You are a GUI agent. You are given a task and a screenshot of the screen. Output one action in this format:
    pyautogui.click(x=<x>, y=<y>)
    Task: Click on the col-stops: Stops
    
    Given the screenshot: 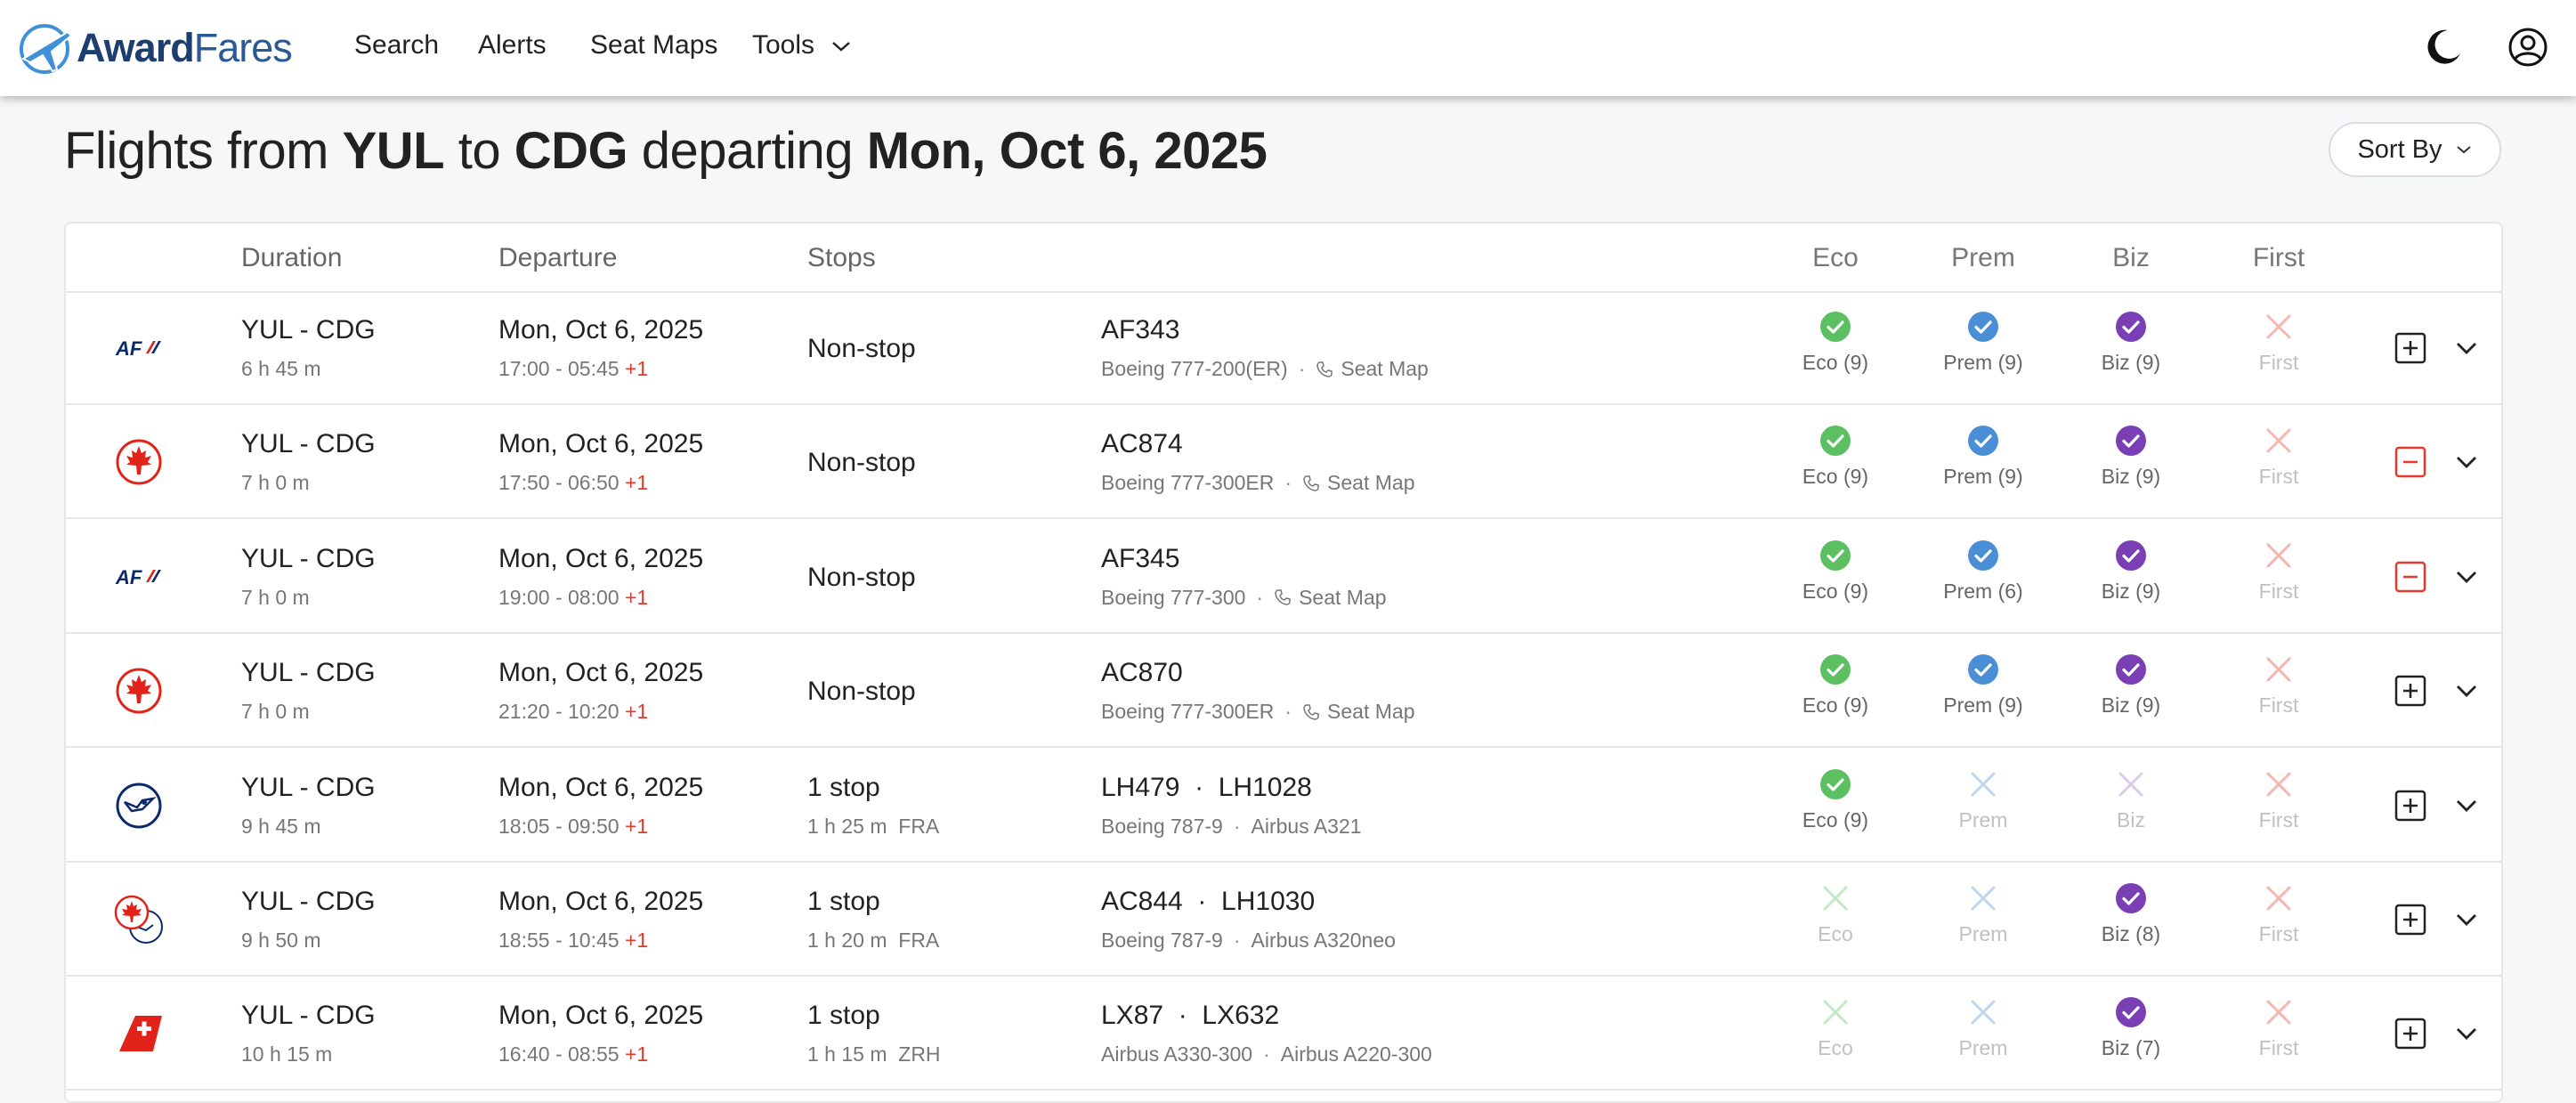 What is the action you would take?
    pyautogui.click(x=841, y=258)
    